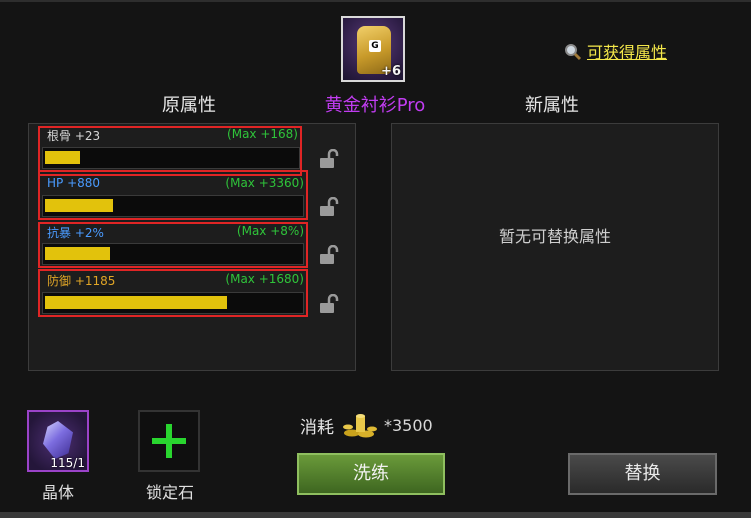  Describe the element at coordinates (264, 279) in the screenshot. I see `attribute-max: (Max +1680)` at that location.